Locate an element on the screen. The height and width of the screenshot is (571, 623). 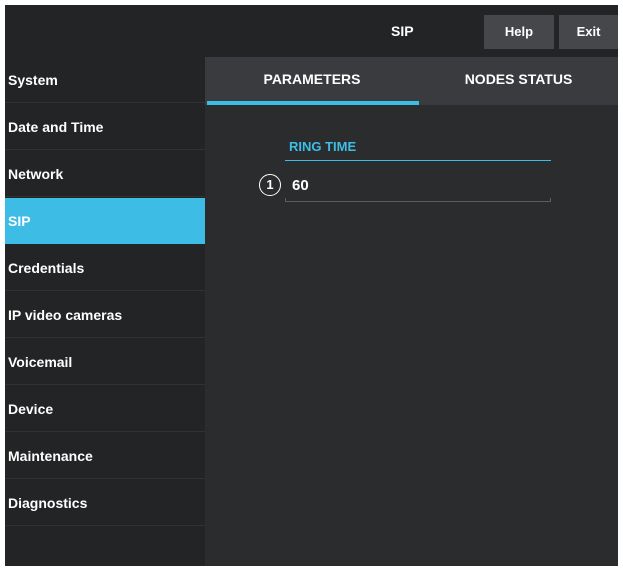
callout-marker: 1 is located at coordinates (270, 185).